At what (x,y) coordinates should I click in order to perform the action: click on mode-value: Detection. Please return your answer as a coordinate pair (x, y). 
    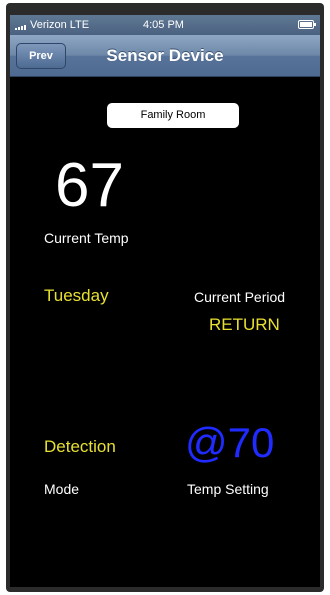
    Looking at the image, I should click on (80, 447).